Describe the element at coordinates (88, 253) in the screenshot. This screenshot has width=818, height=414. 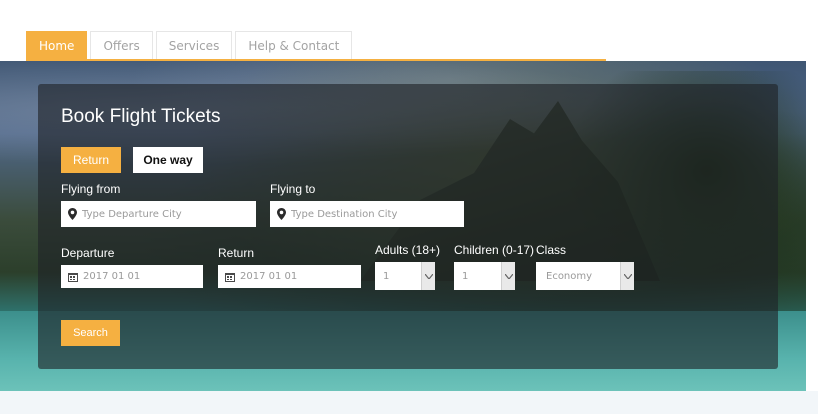
I see `departure-label: Departure` at that location.